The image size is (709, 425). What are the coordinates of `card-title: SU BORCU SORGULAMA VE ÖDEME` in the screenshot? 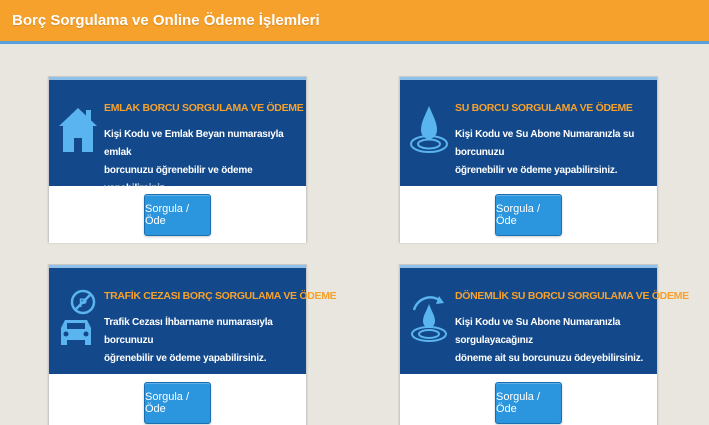 It's located at (544, 108).